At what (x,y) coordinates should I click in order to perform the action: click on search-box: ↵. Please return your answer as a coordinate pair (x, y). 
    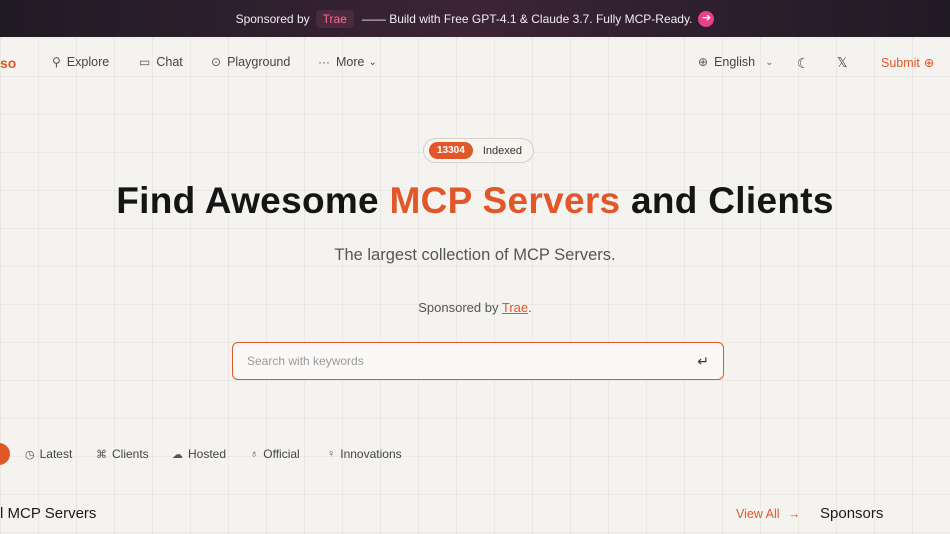
    Looking at the image, I should click on (478, 361).